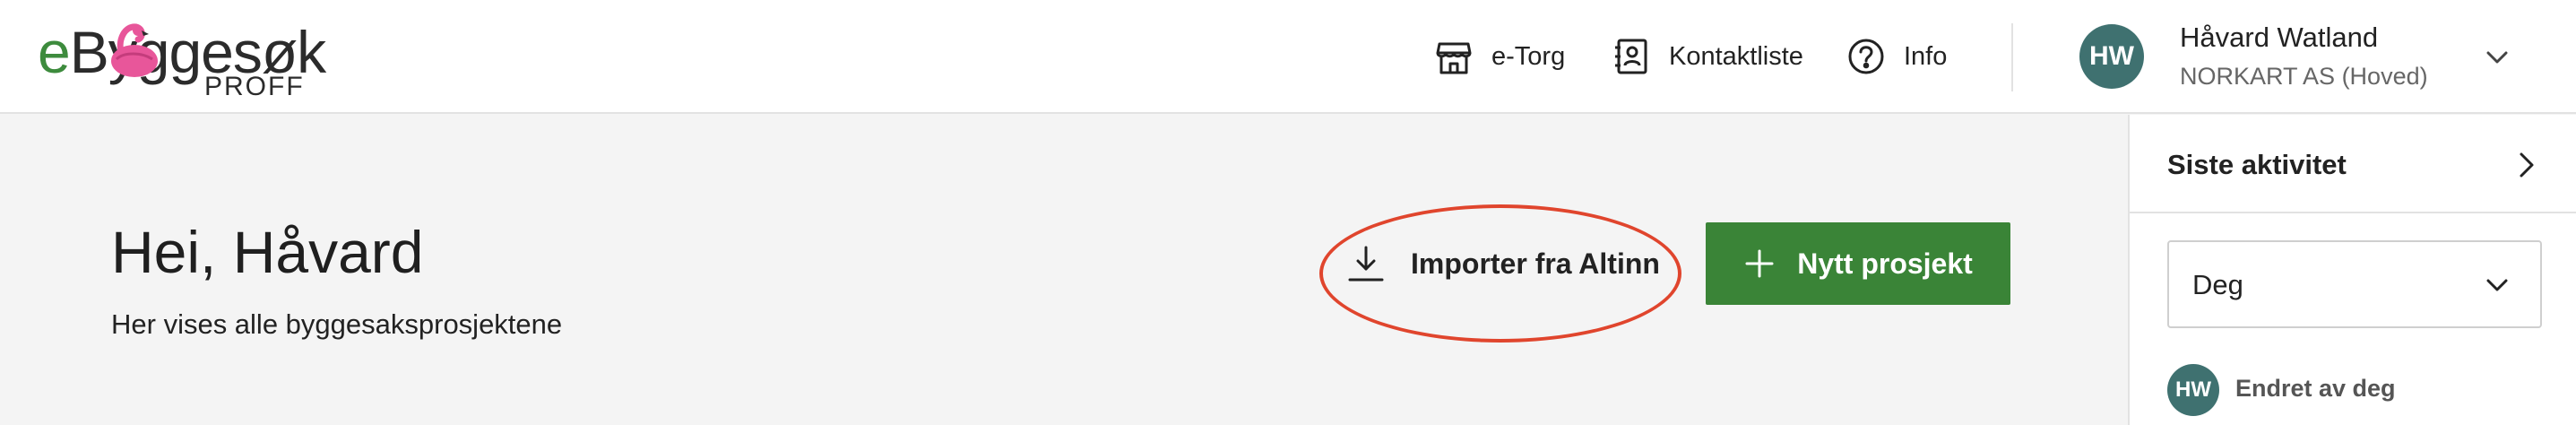  What do you see at coordinates (2304, 77) in the screenshot?
I see `user-organization: NORKART AS (Hoved)` at bounding box center [2304, 77].